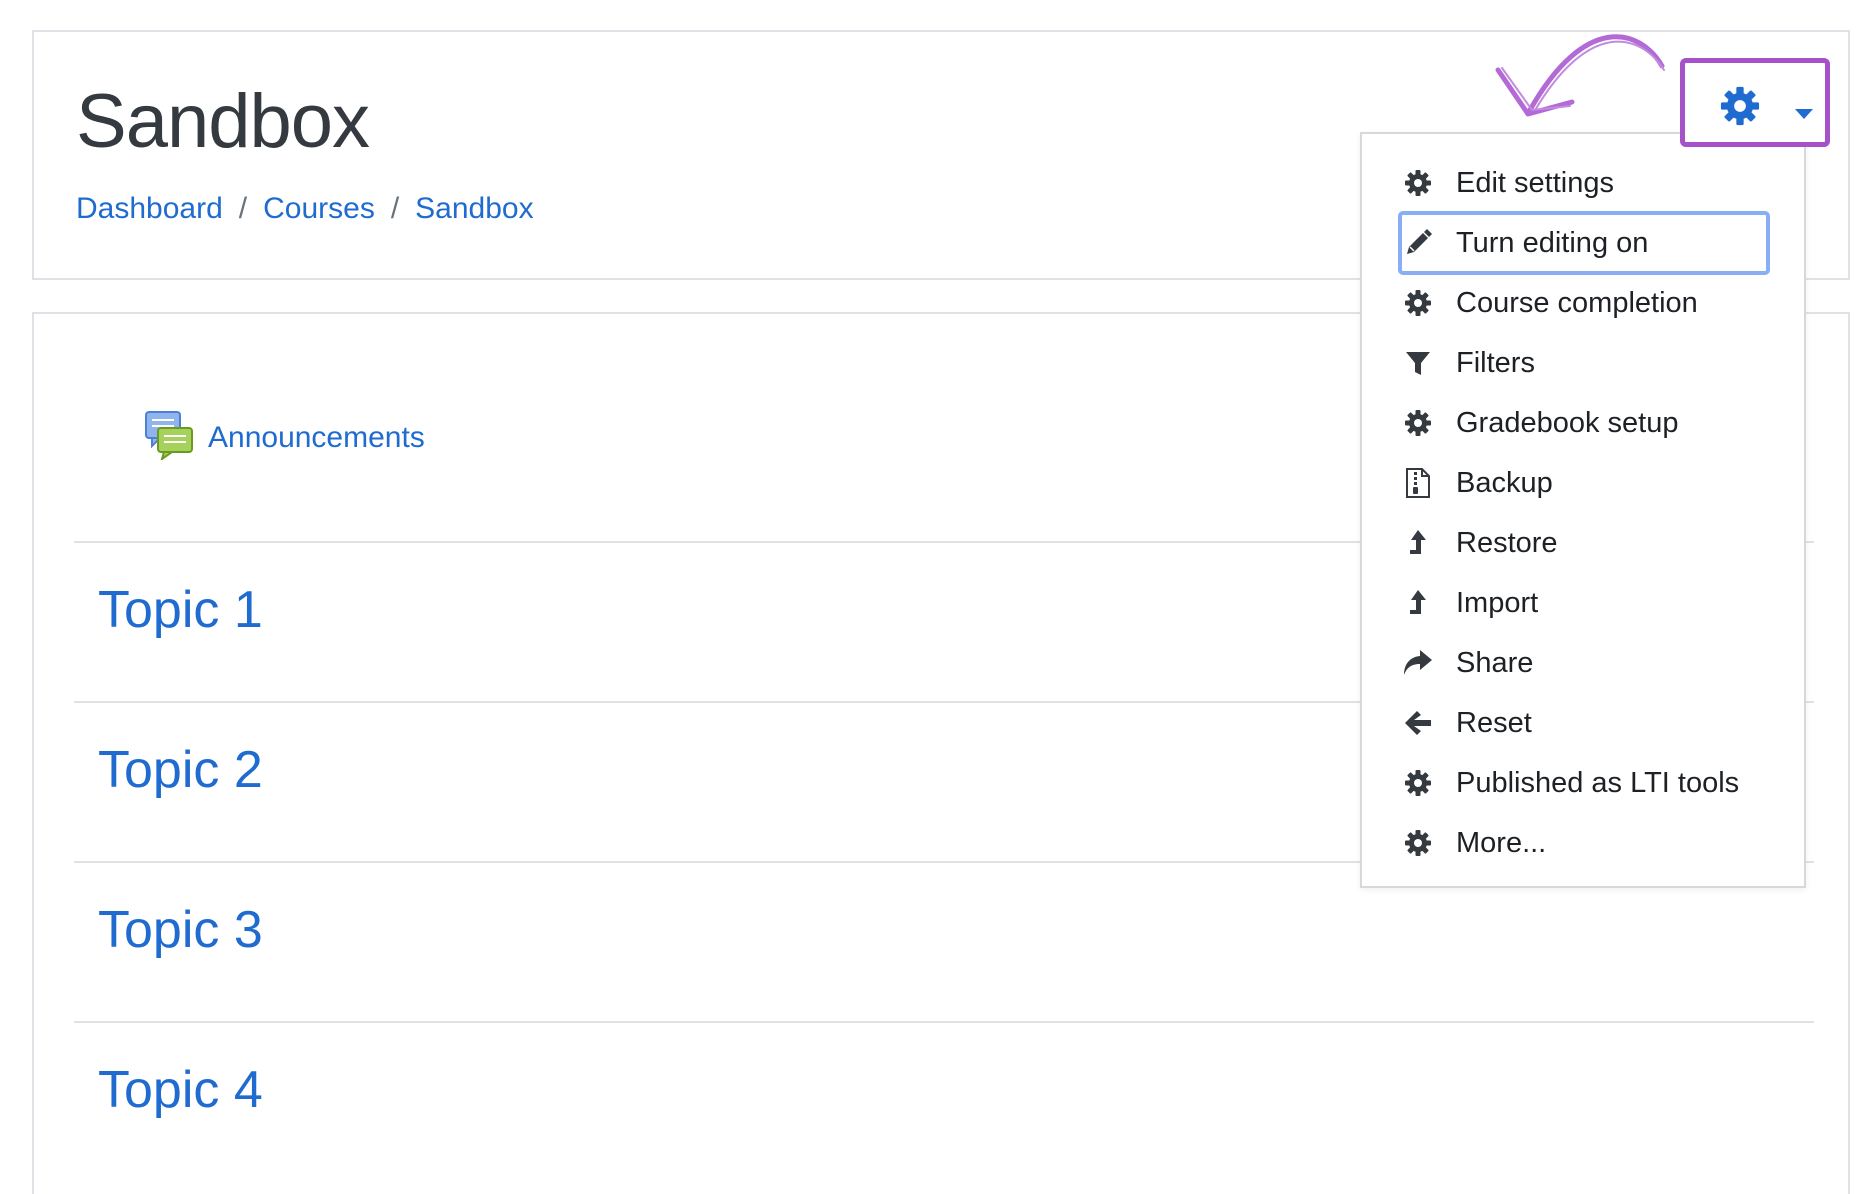 The height and width of the screenshot is (1194, 1876). I want to click on share-icon, so click(1418, 663).